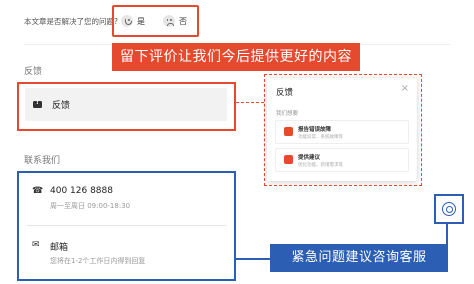  I want to click on report-bug-option: 报告错误故障 功能异常、系统故障等, so click(342, 132).